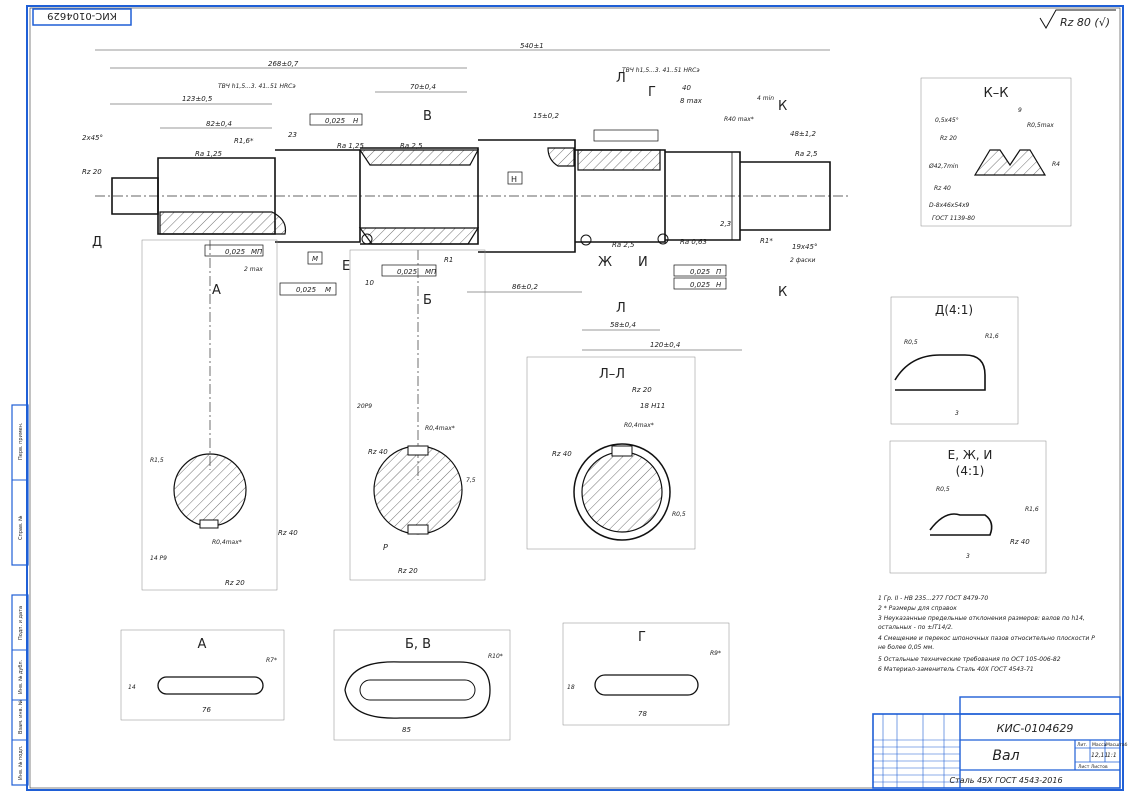 This screenshot has height=799, width=1129. Describe the element at coordinates (423, 87) in the screenshot. I see `dim-70: 70±0,4` at that location.